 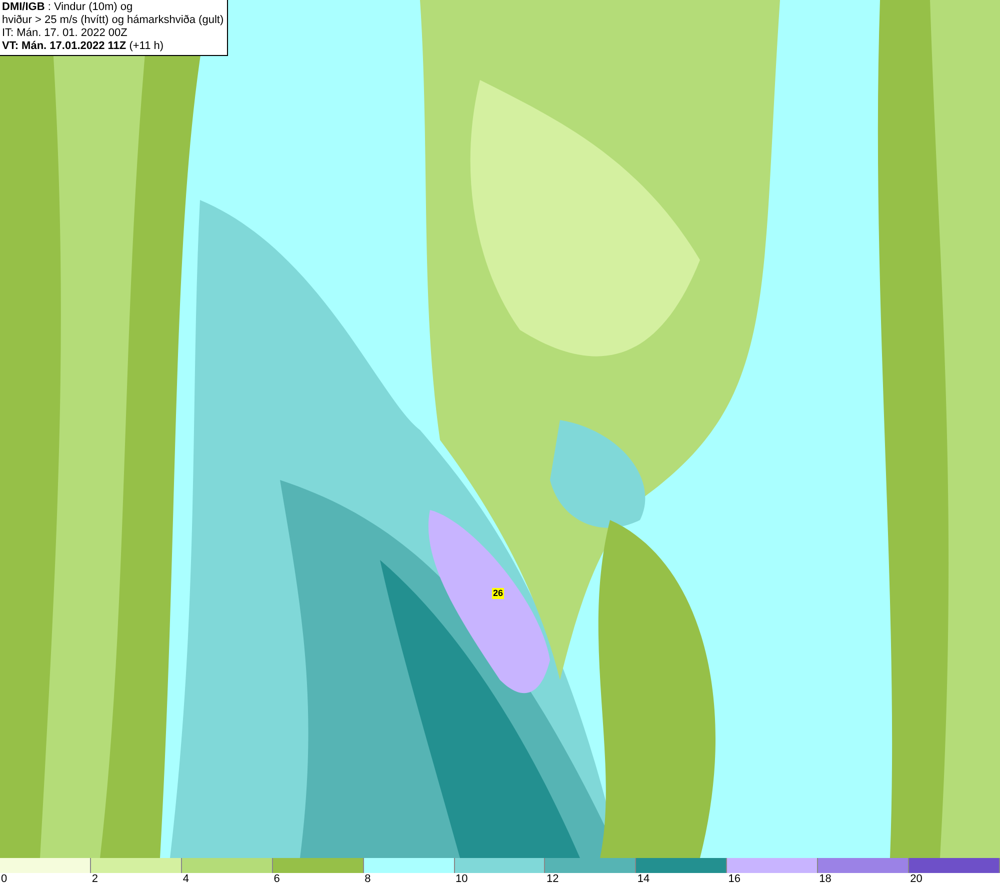 I want to click on valid-time: VT: Mán. 17.01.2022 11Z (+11 h), so click(x=83, y=46).